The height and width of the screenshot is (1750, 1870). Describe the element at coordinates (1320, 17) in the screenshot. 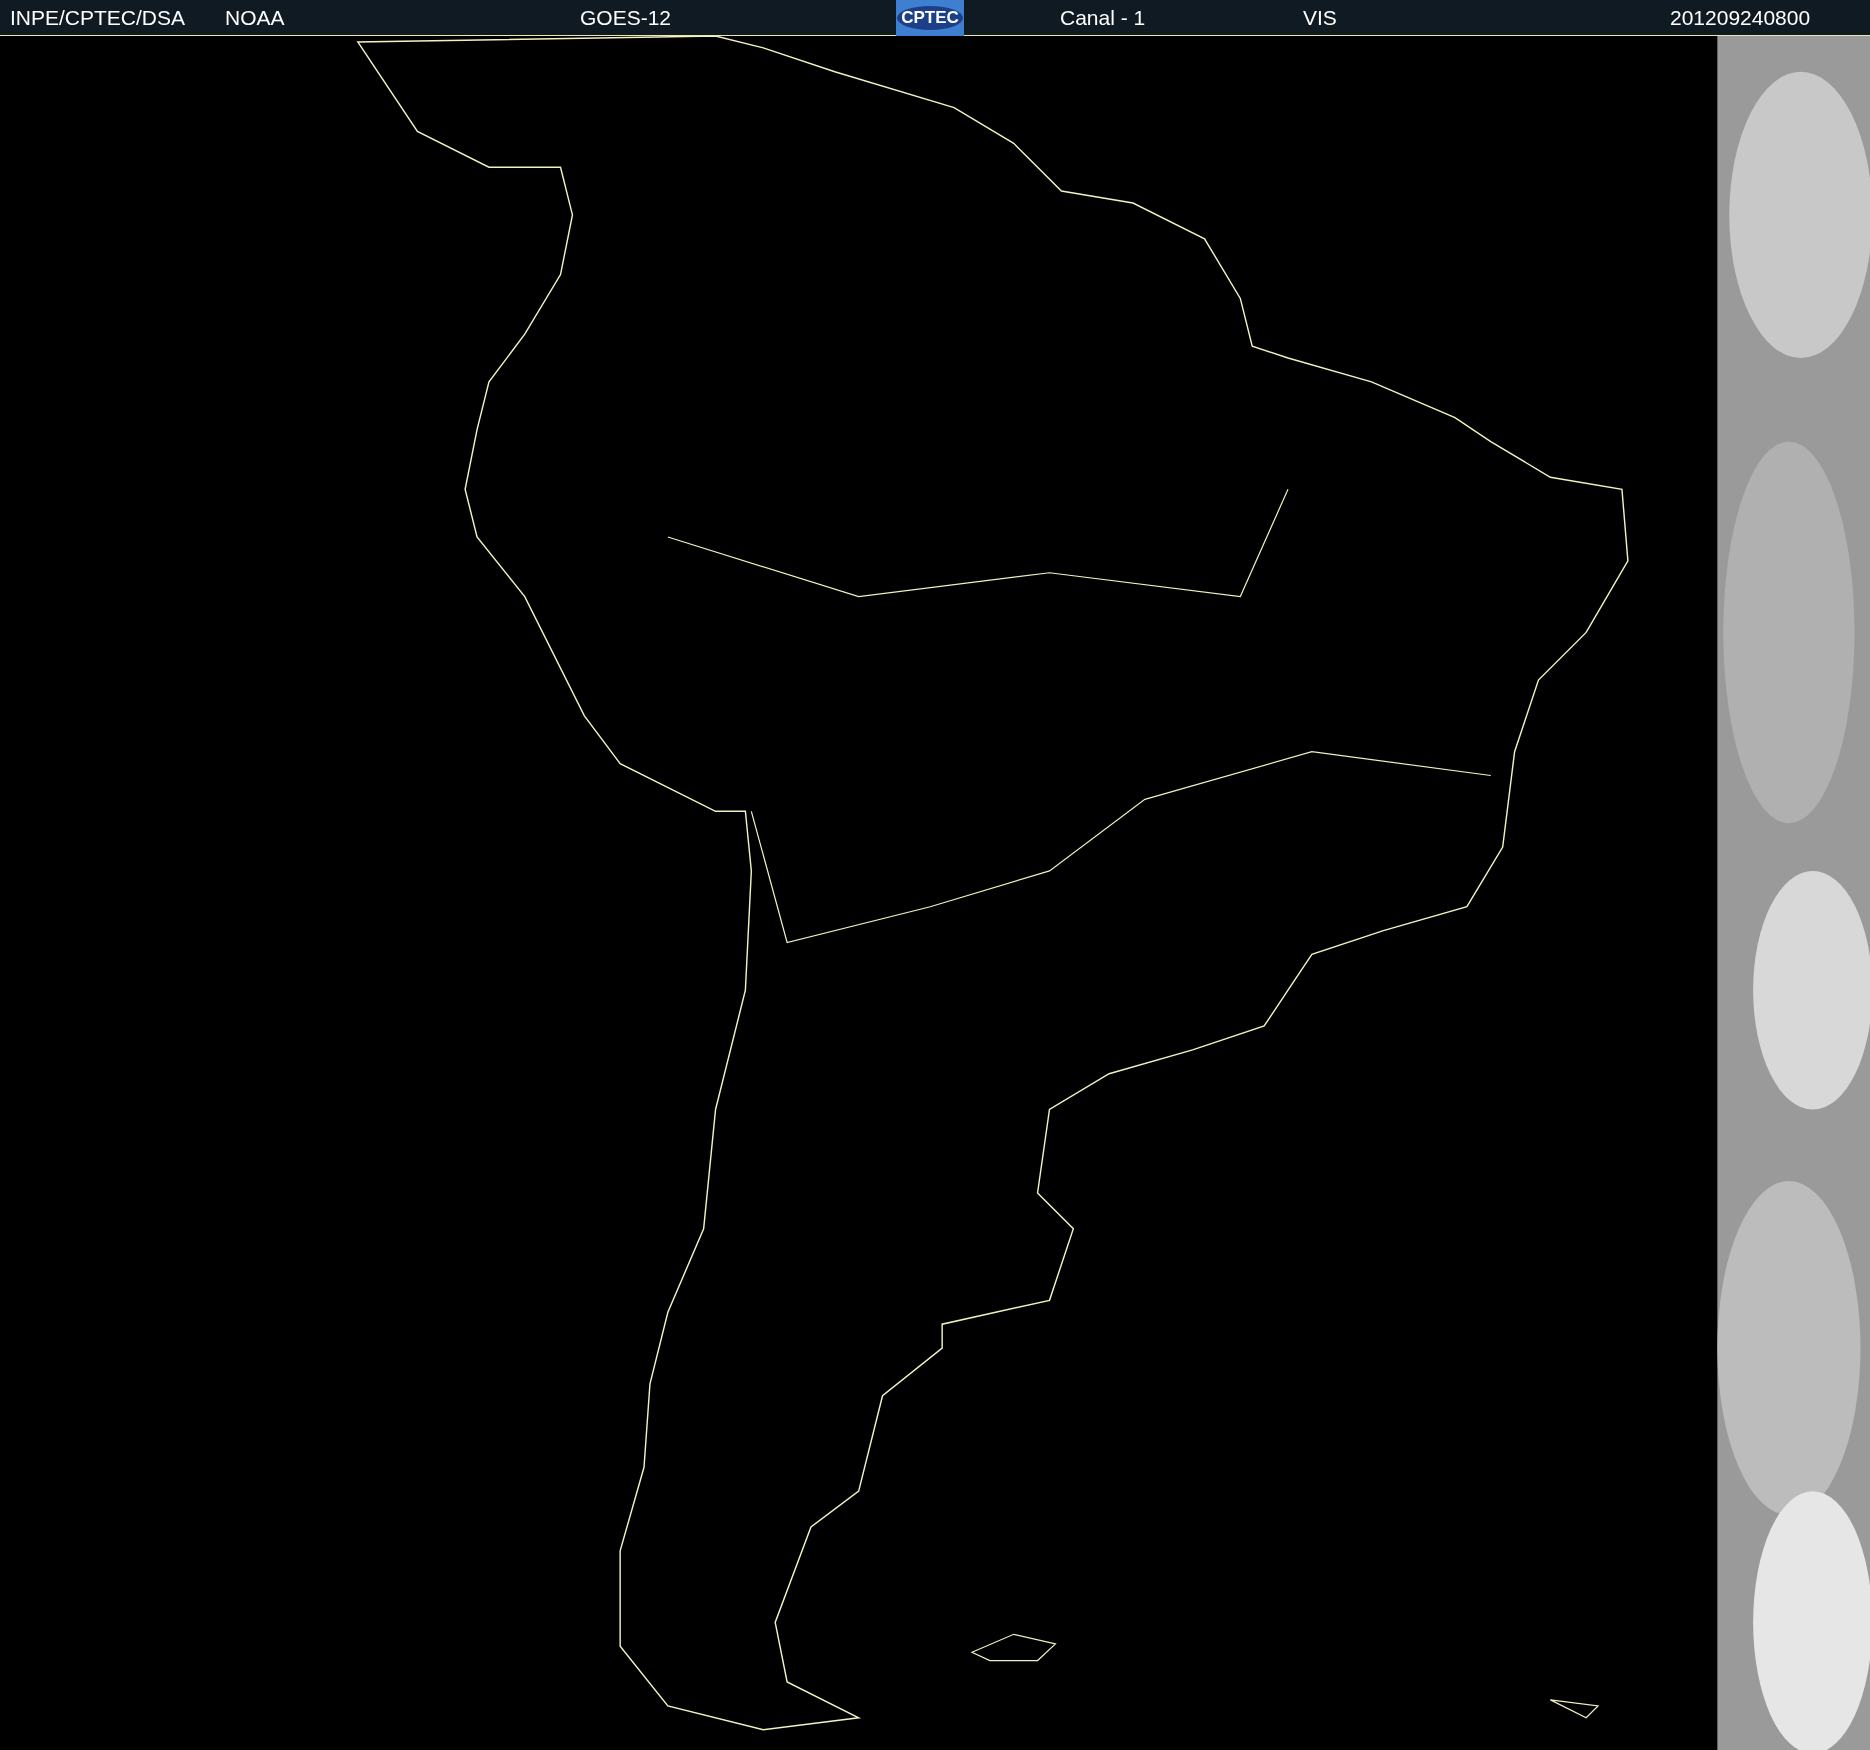

I see `header-label: VIS` at that location.